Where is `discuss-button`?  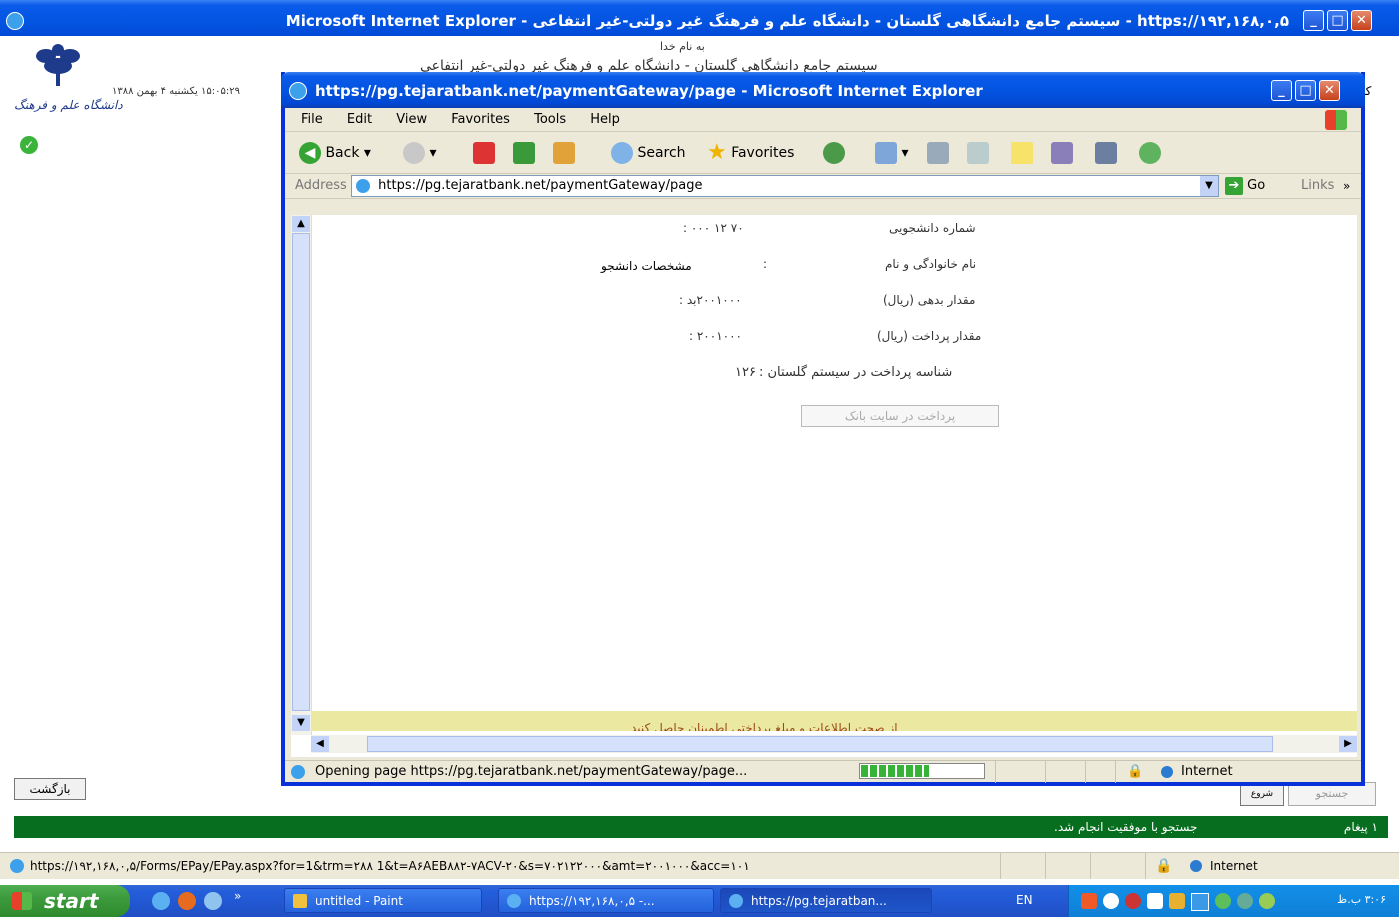 discuss-button is located at coordinates (1062, 153).